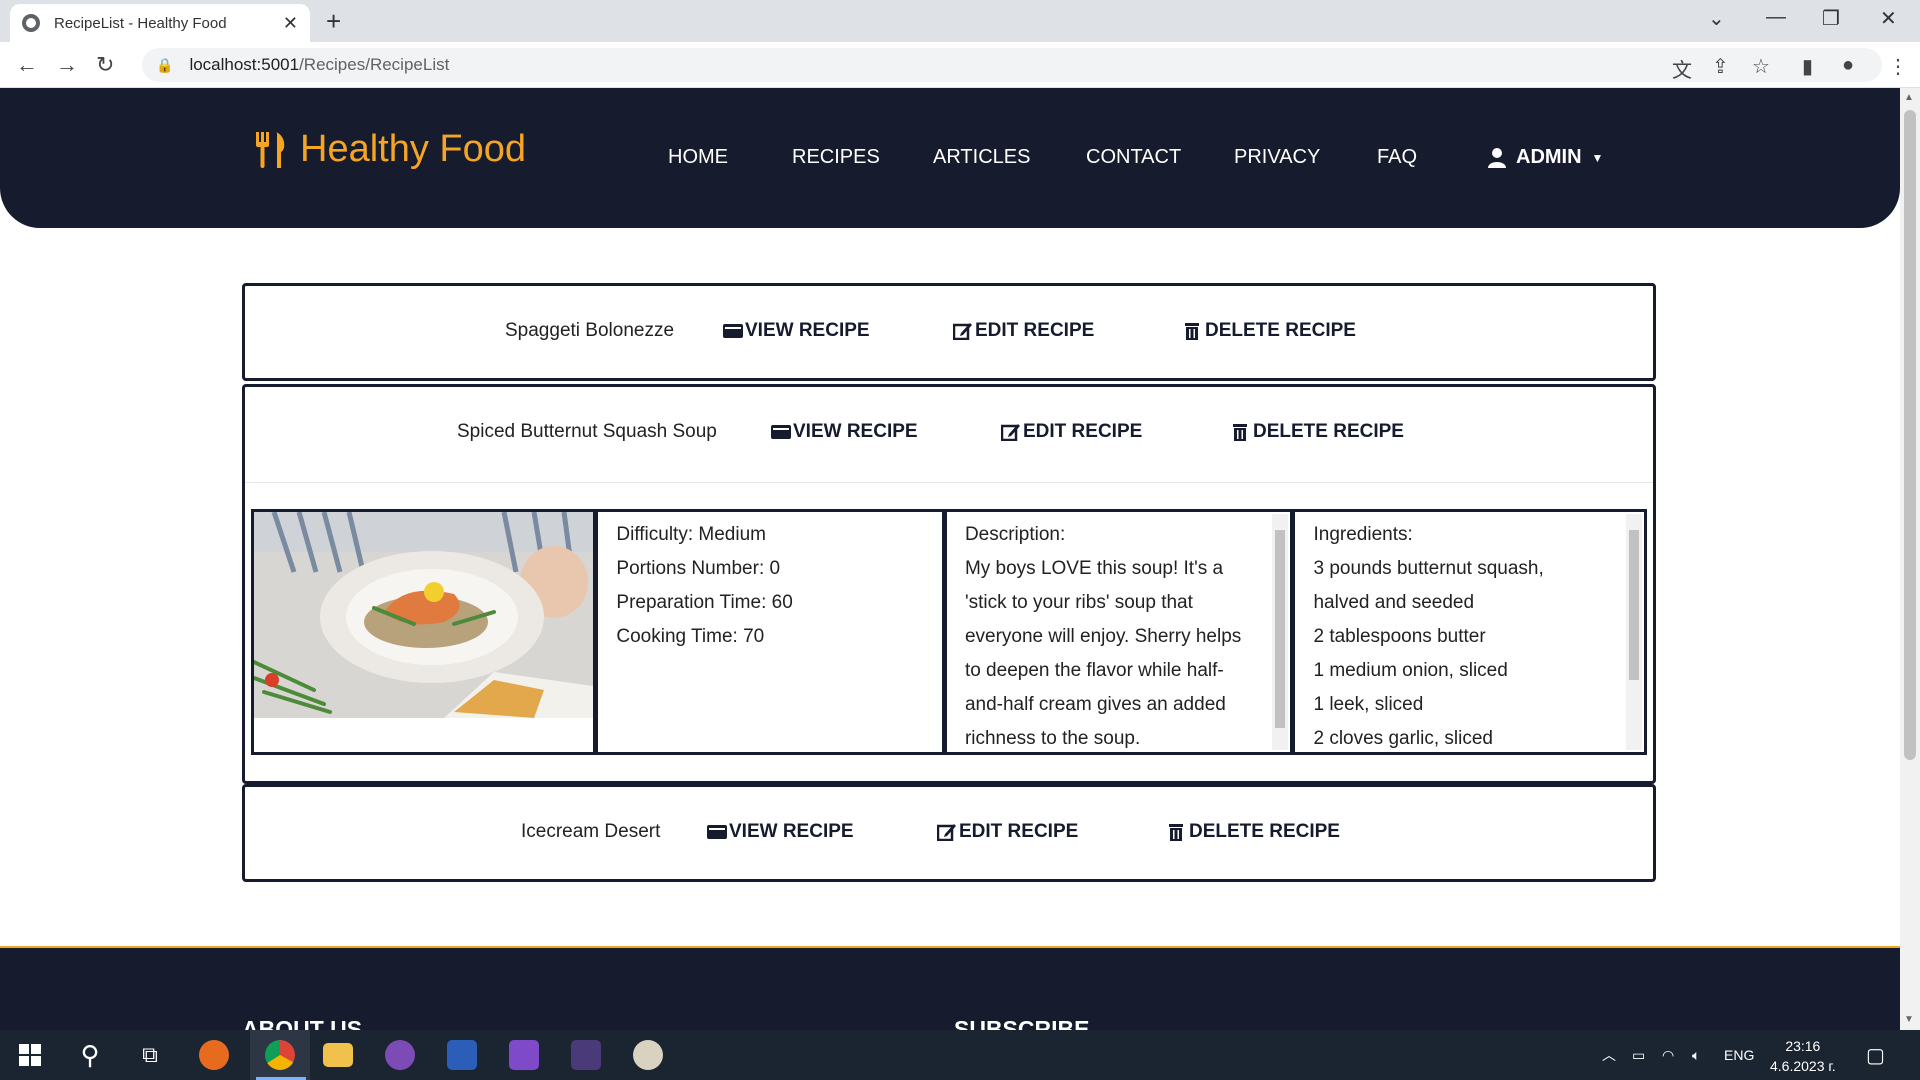 The height and width of the screenshot is (1080, 1920). Describe the element at coordinates (1888, 18) in the screenshot. I see `close-window-icon: ✕` at that location.